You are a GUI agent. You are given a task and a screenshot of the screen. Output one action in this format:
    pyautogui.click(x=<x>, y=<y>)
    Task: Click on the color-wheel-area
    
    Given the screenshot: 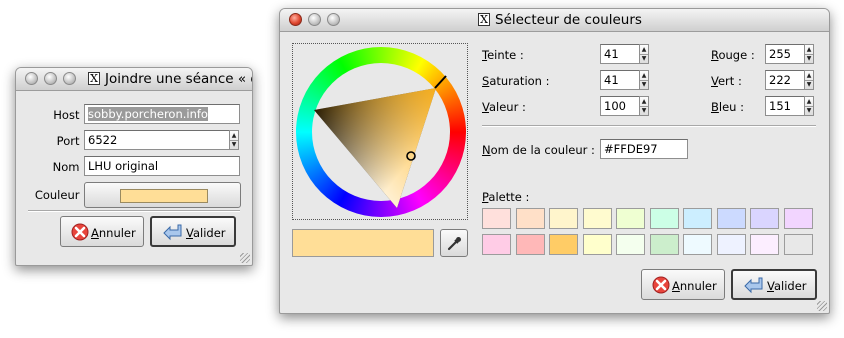 What is the action you would take?
    pyautogui.click(x=380, y=131)
    